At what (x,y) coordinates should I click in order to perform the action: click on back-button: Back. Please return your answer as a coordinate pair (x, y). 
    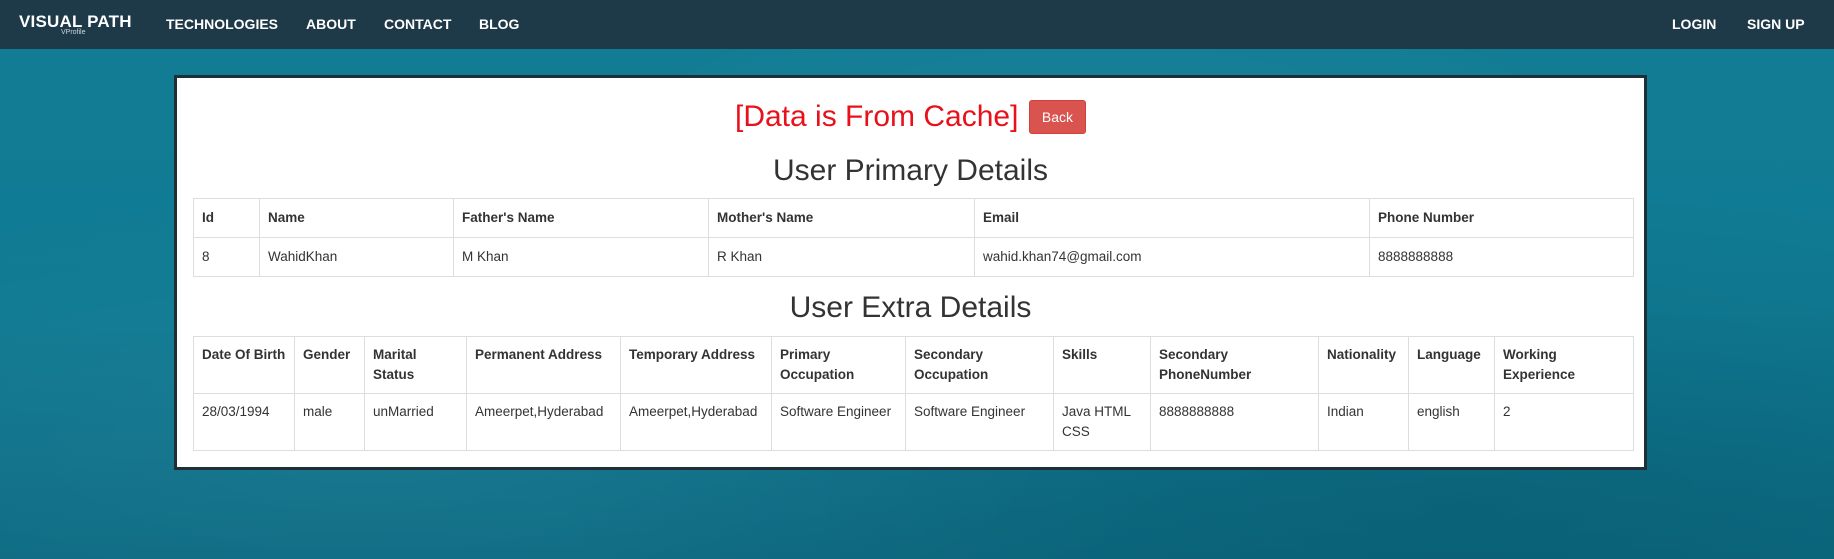
    Looking at the image, I should click on (1057, 117).